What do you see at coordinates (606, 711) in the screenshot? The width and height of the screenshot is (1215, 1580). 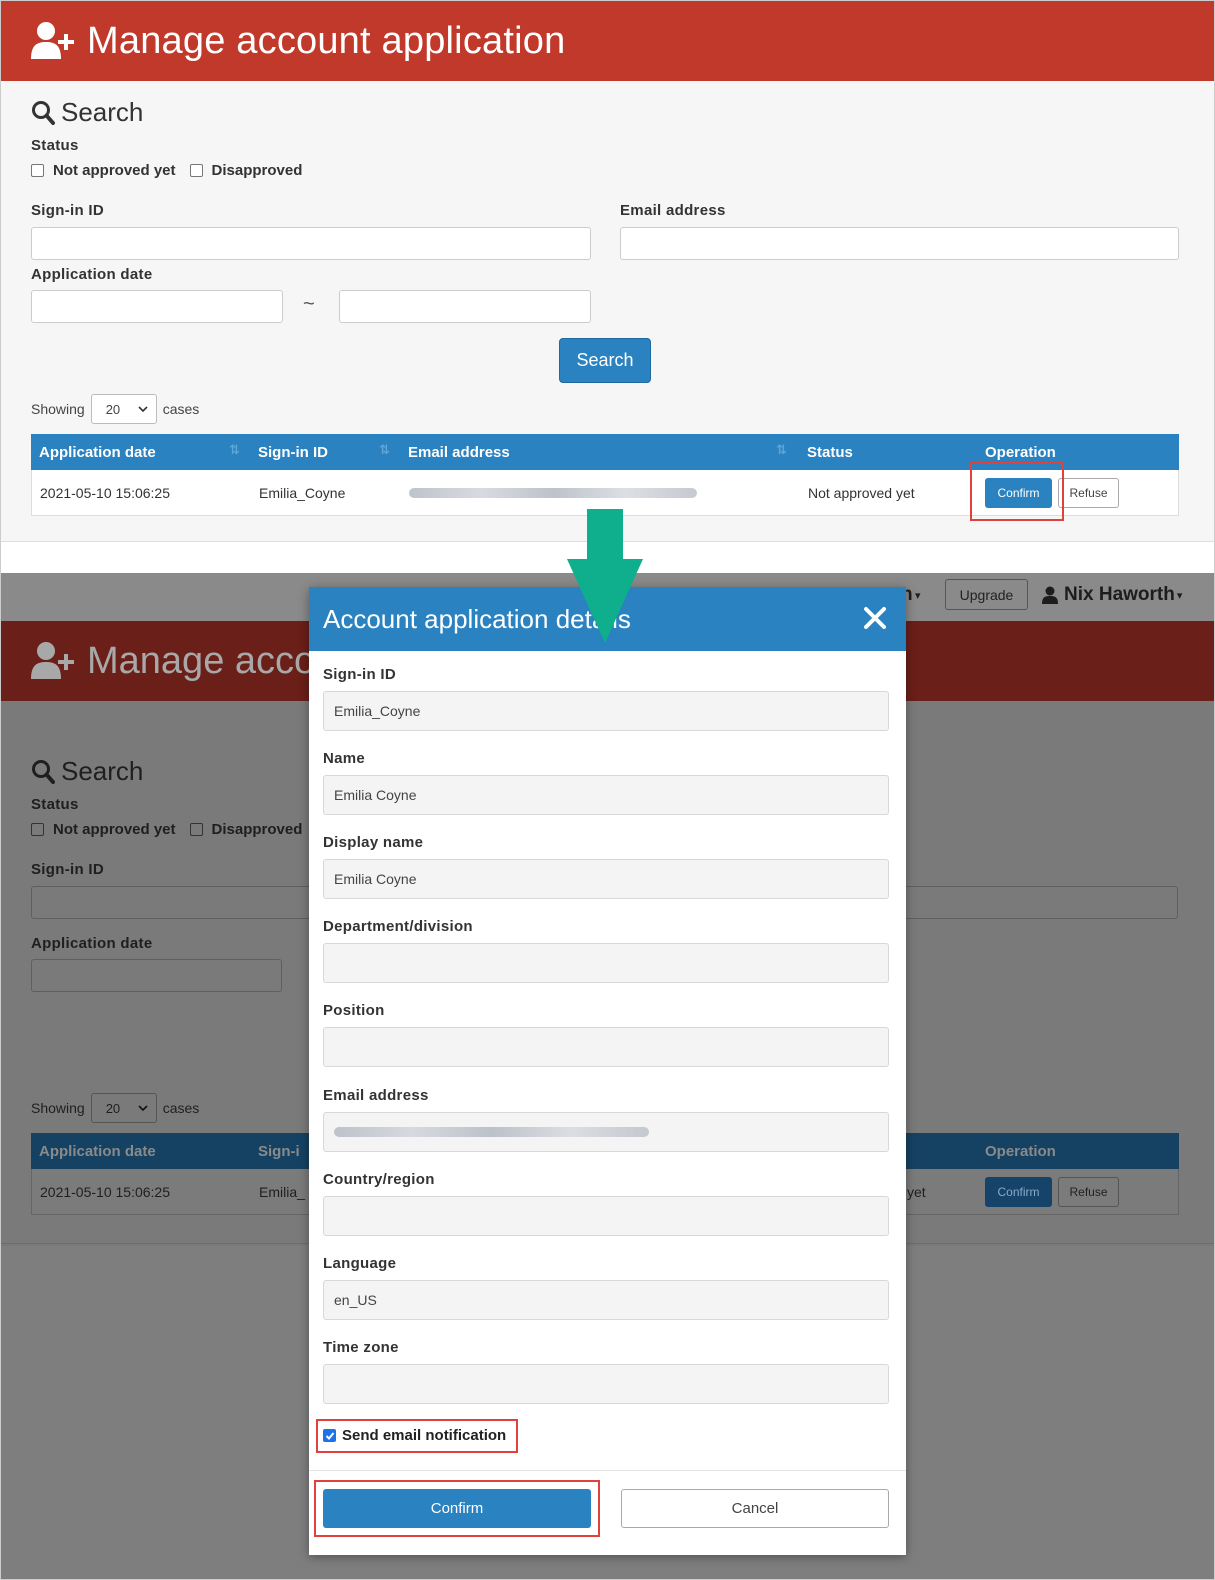 I see `field-signin: Emilia_Coyne` at bounding box center [606, 711].